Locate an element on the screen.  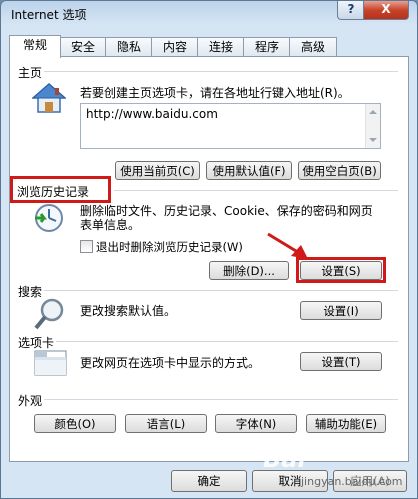
homepage-section-title: 主页 is located at coordinates (30, 73).